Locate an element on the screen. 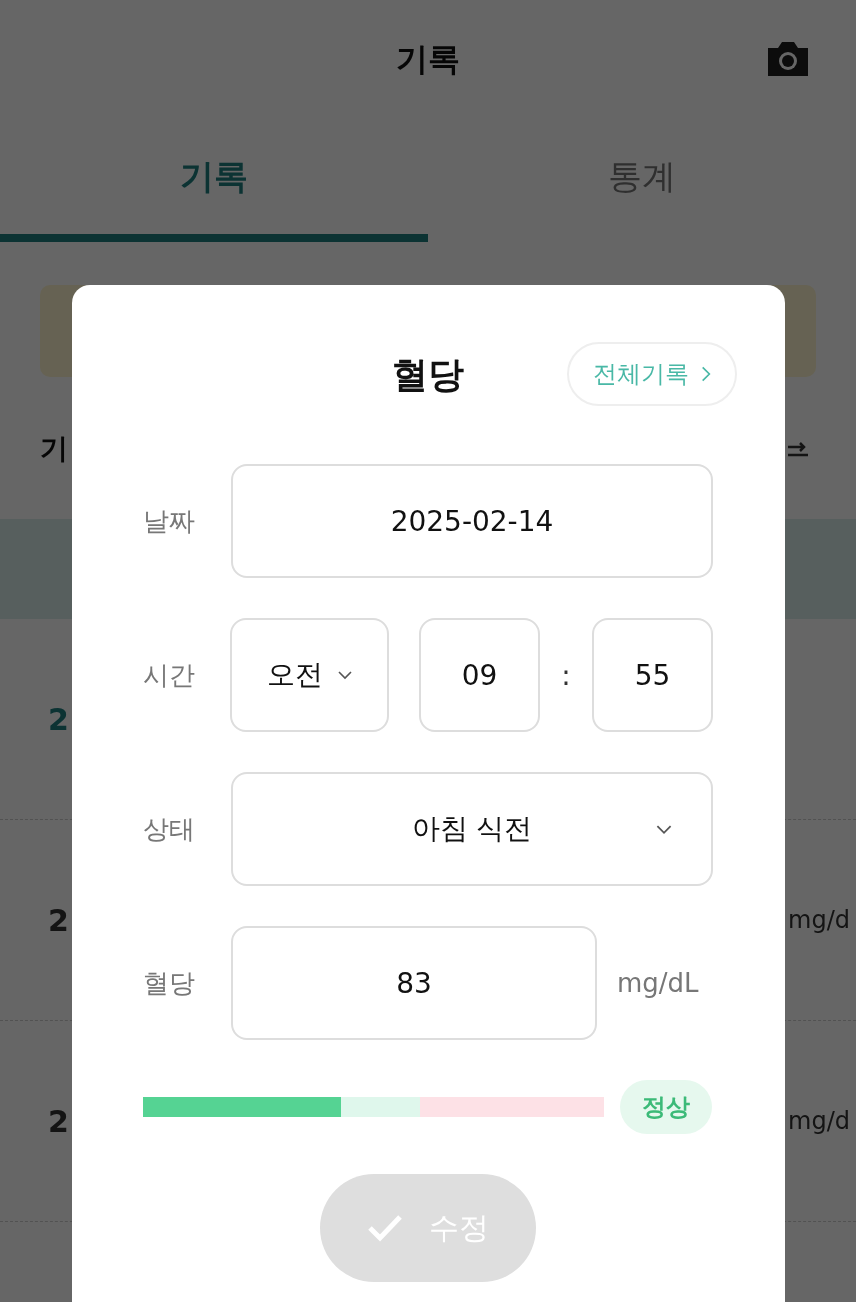  field-label: 날짜 is located at coordinates (169, 521).